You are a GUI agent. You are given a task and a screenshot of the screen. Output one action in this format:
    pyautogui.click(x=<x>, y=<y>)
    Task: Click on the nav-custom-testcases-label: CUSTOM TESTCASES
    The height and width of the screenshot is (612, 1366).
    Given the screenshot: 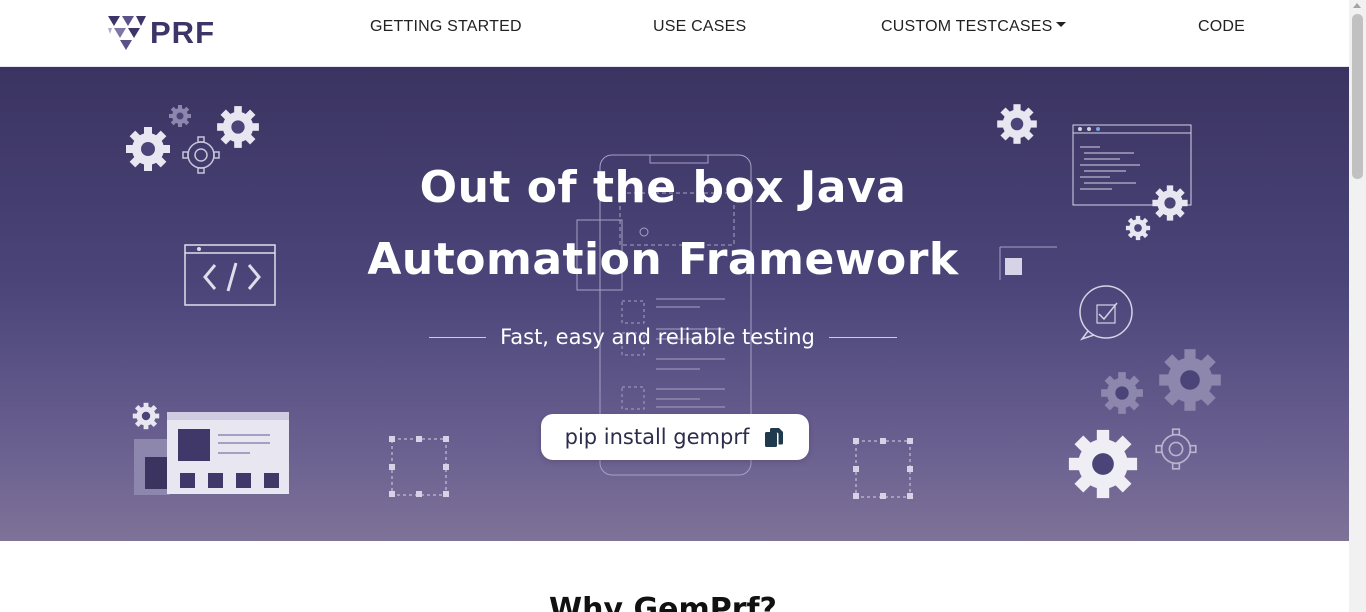 What is the action you would take?
    pyautogui.click(x=967, y=26)
    